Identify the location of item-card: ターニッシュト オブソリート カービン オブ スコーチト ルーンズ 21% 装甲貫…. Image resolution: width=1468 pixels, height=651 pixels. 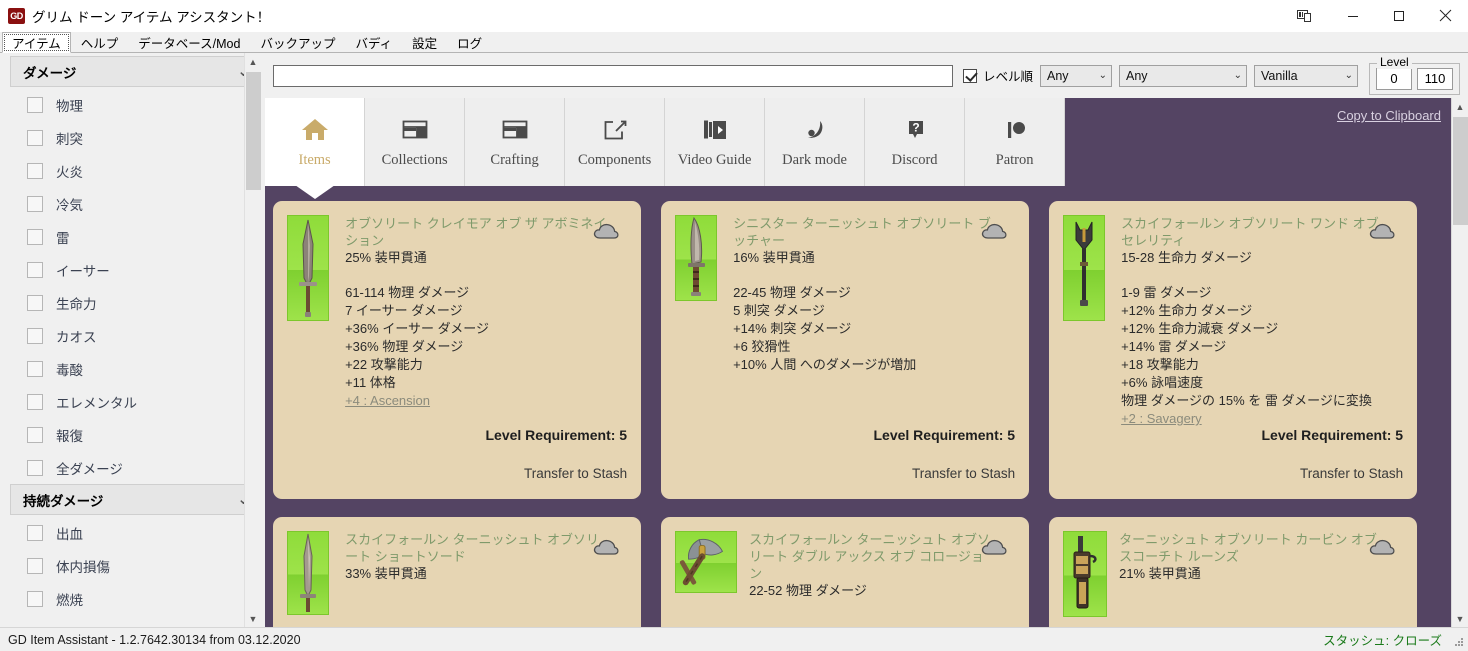
(1233, 572).